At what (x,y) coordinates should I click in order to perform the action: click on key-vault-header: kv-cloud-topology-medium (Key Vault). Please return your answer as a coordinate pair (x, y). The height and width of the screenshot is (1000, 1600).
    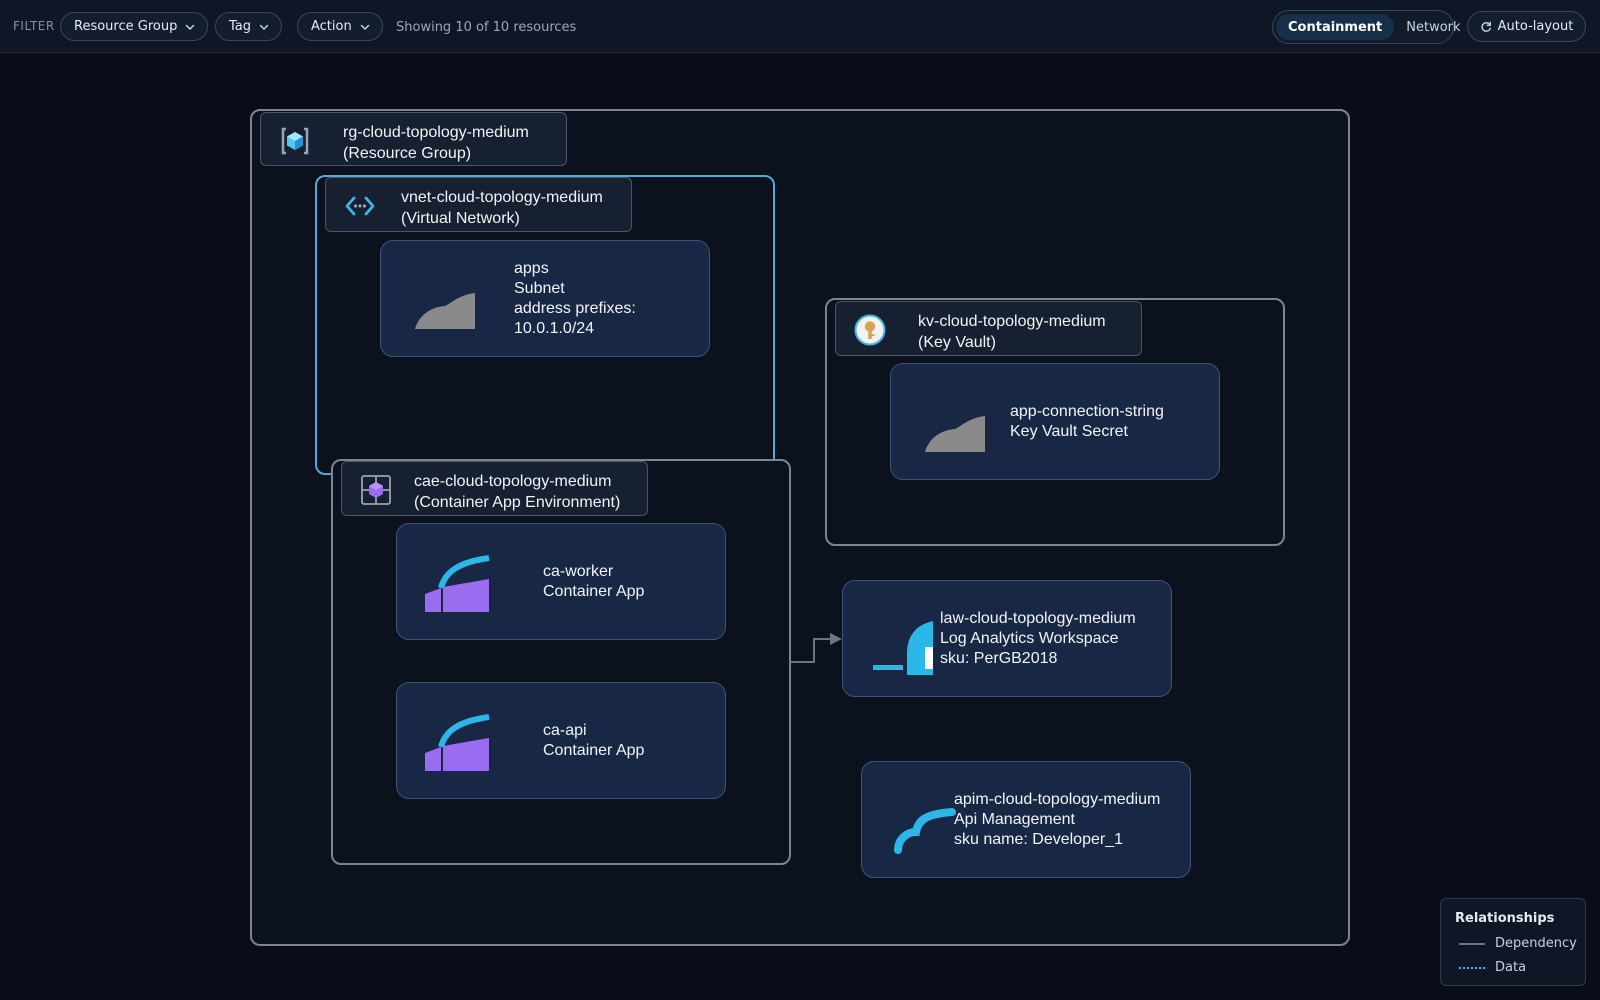
    Looking at the image, I should click on (988, 328).